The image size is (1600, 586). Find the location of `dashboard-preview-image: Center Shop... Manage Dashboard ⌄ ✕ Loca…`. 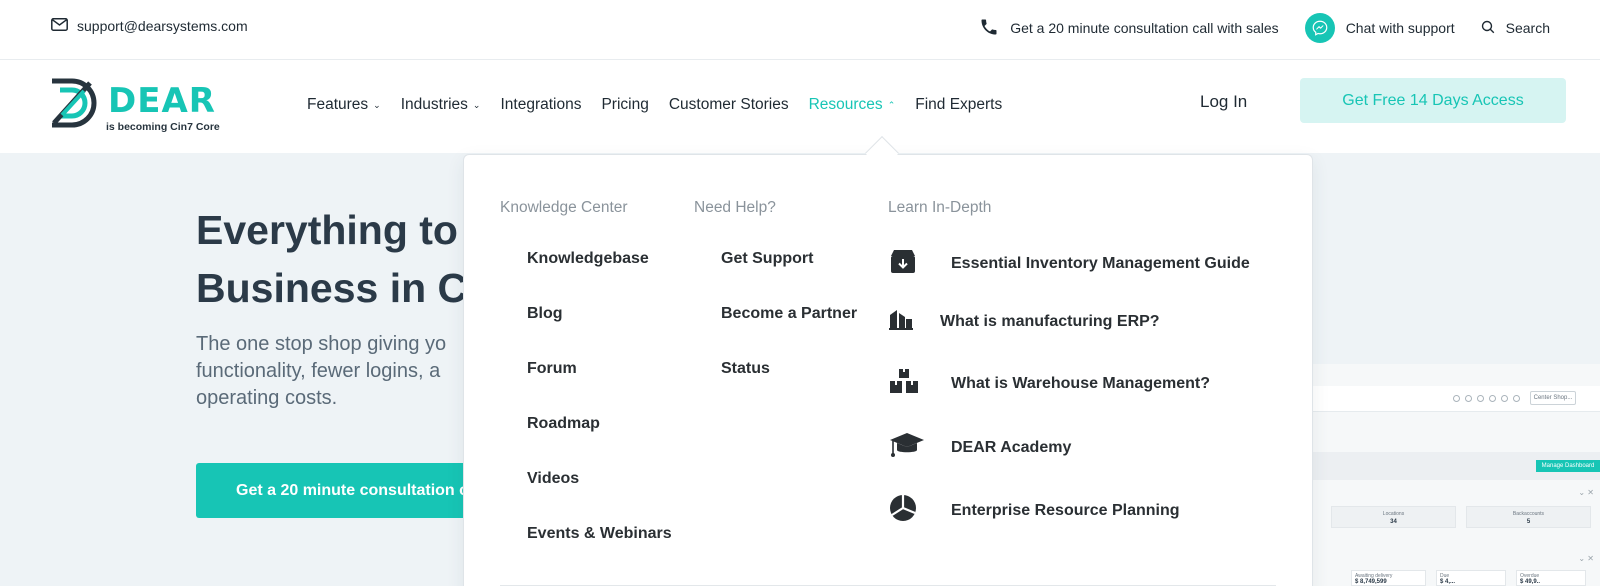

dashboard-preview-image: Center Shop... Manage Dashboard ⌄ ✕ Loca… is located at coordinates (1455, 475).